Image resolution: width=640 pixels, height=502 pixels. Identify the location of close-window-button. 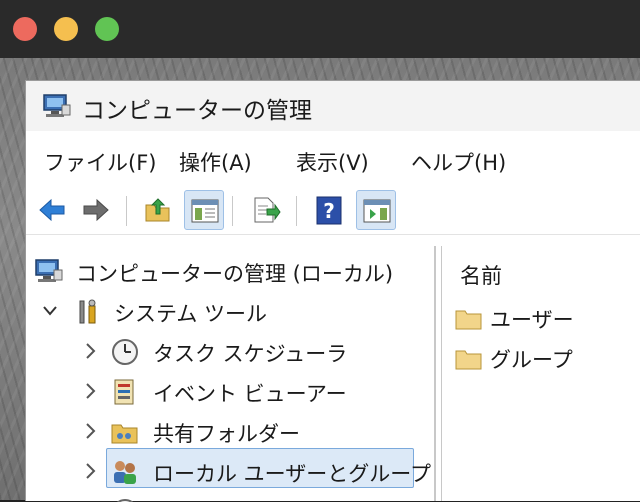
(25, 29).